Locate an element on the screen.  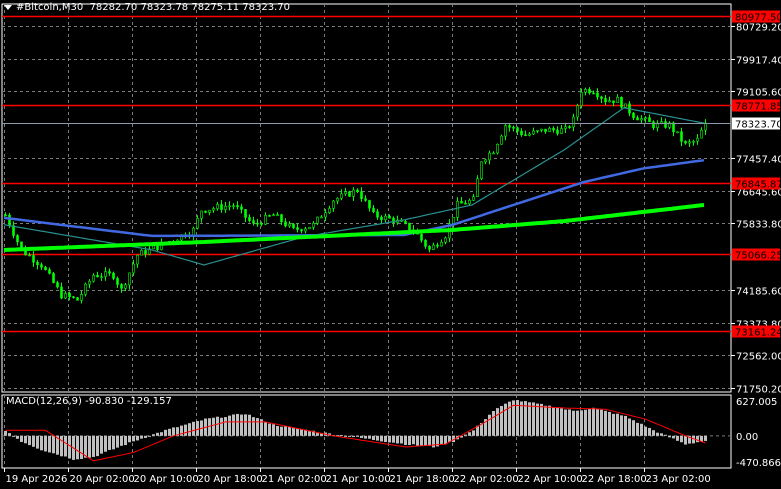
dropdown-triangle-icon is located at coordinates (8, 7).